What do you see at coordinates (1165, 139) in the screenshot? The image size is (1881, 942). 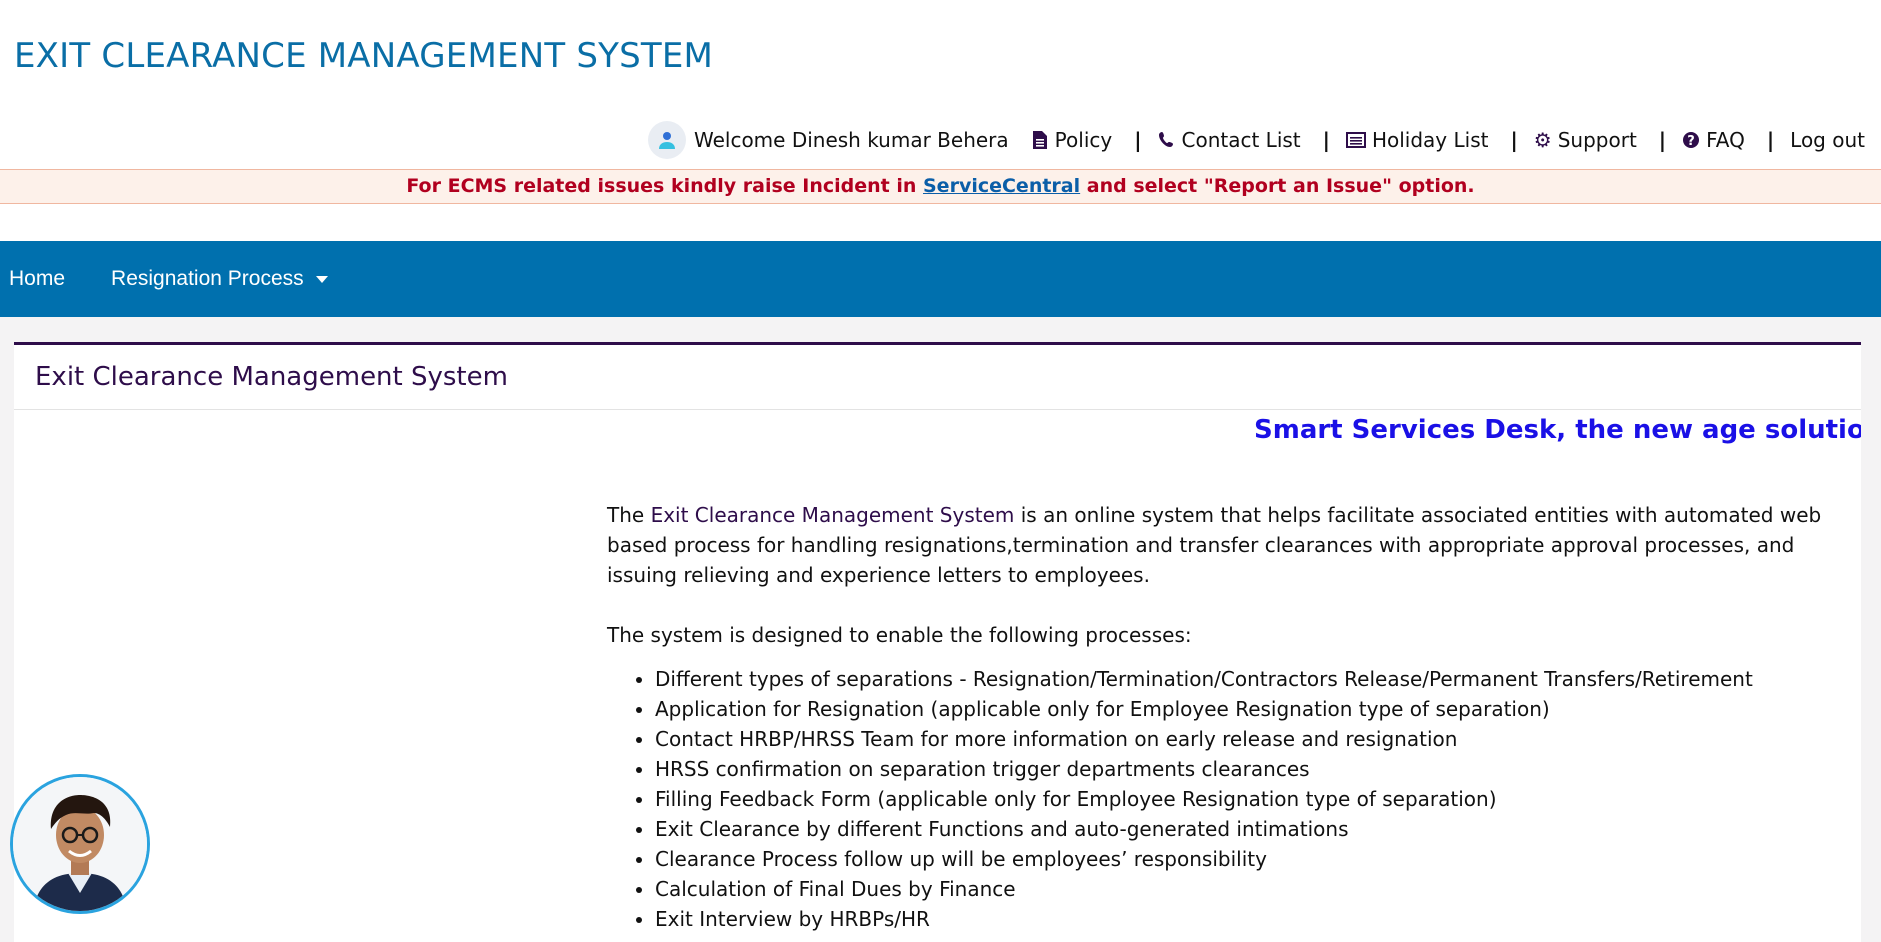 I see `phone-icon` at bounding box center [1165, 139].